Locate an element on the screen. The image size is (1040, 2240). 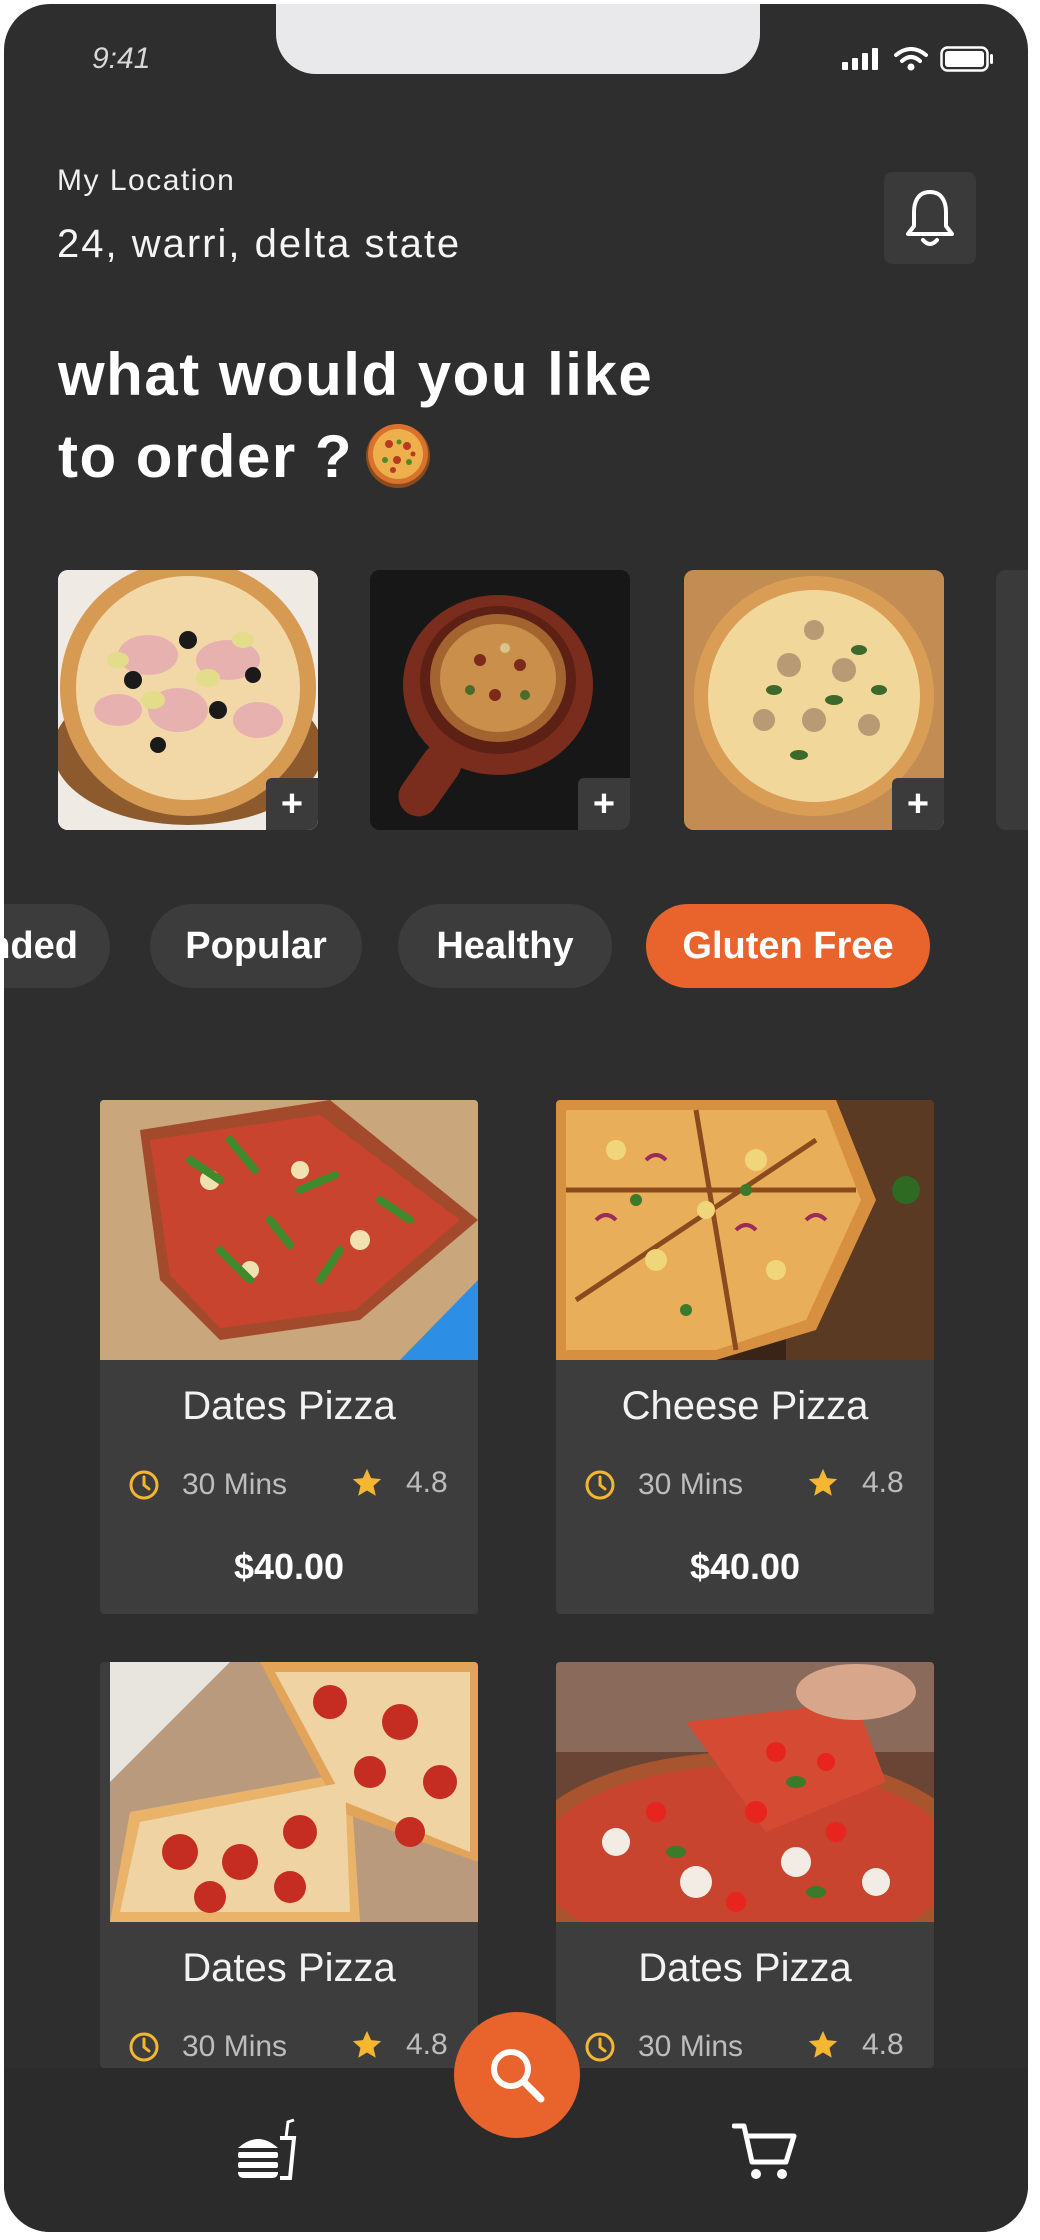
cart-icon is located at coordinates (764, 2151).